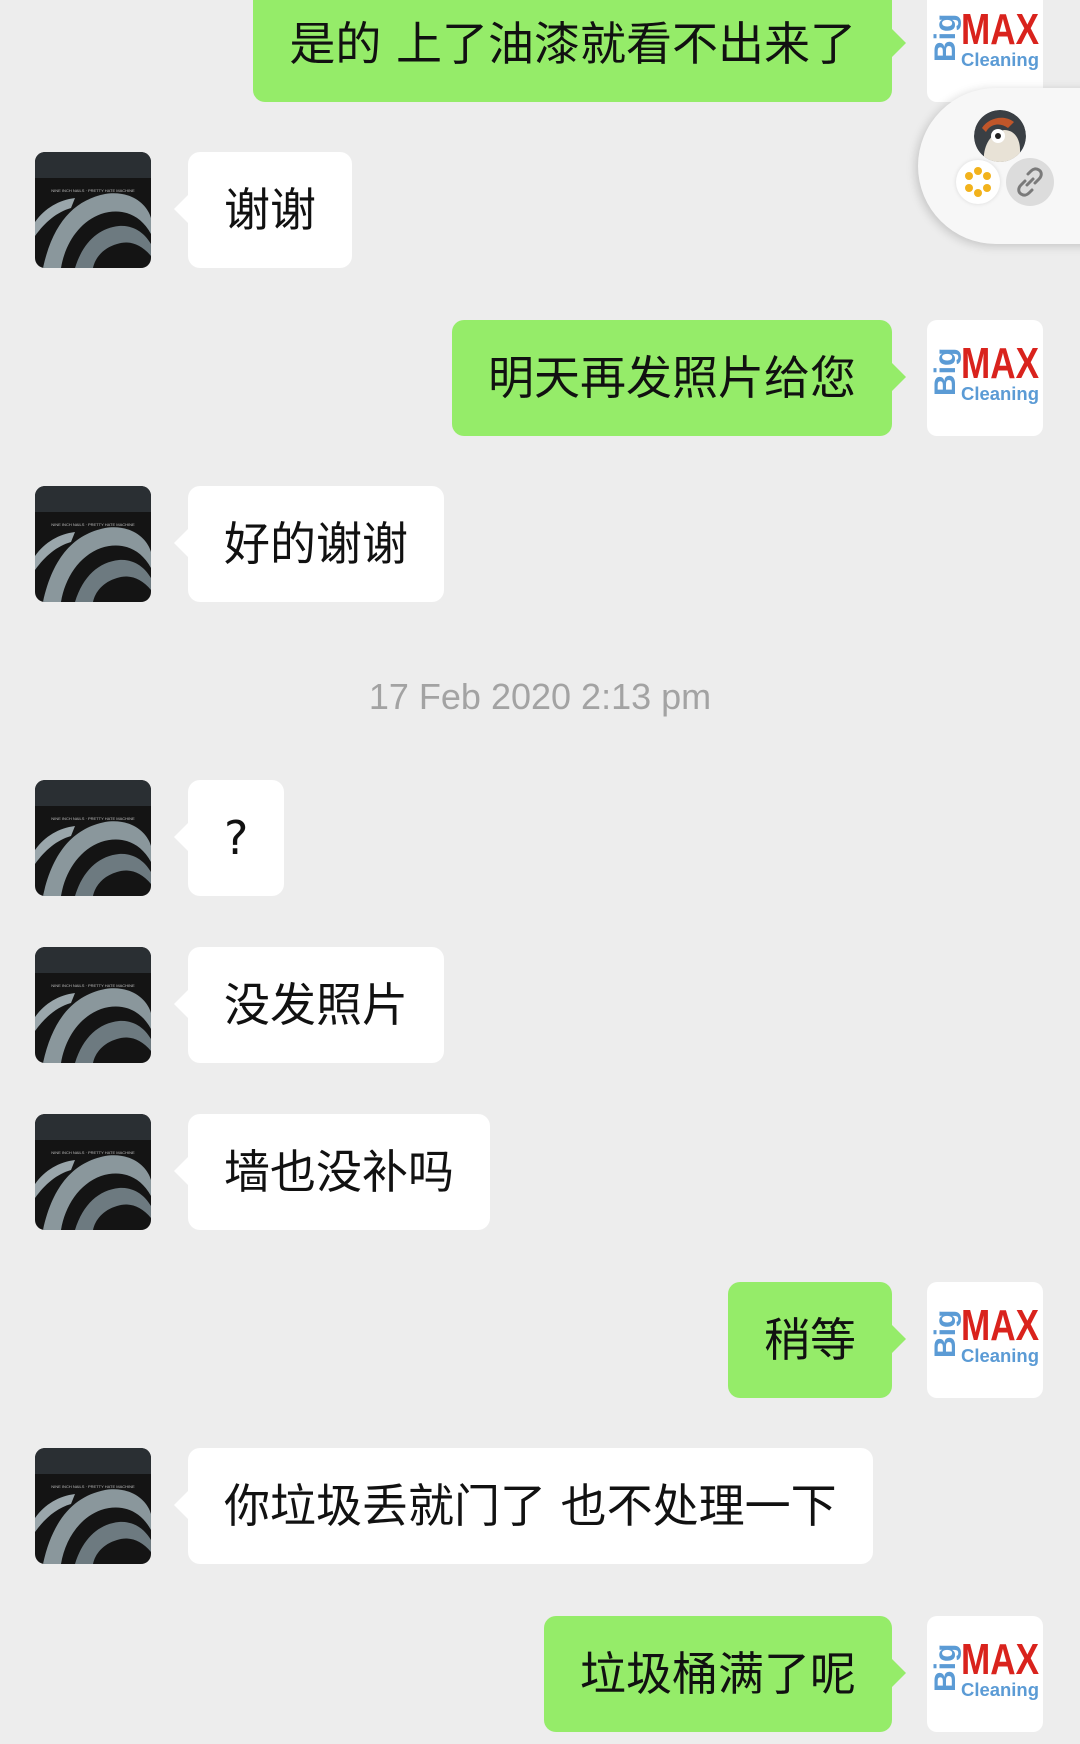 The height and width of the screenshot is (1744, 1080). I want to click on link-icon, so click(1030, 182).